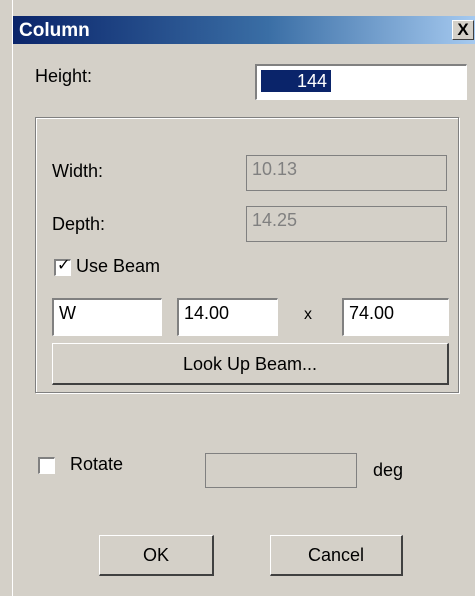 The image size is (475, 596). I want to click on close-button: X, so click(463, 30).